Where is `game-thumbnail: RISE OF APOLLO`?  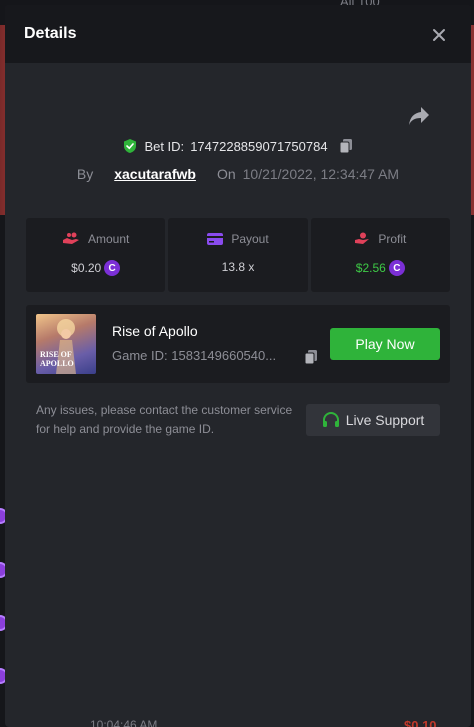 game-thumbnail: RISE OF APOLLO is located at coordinates (66, 344).